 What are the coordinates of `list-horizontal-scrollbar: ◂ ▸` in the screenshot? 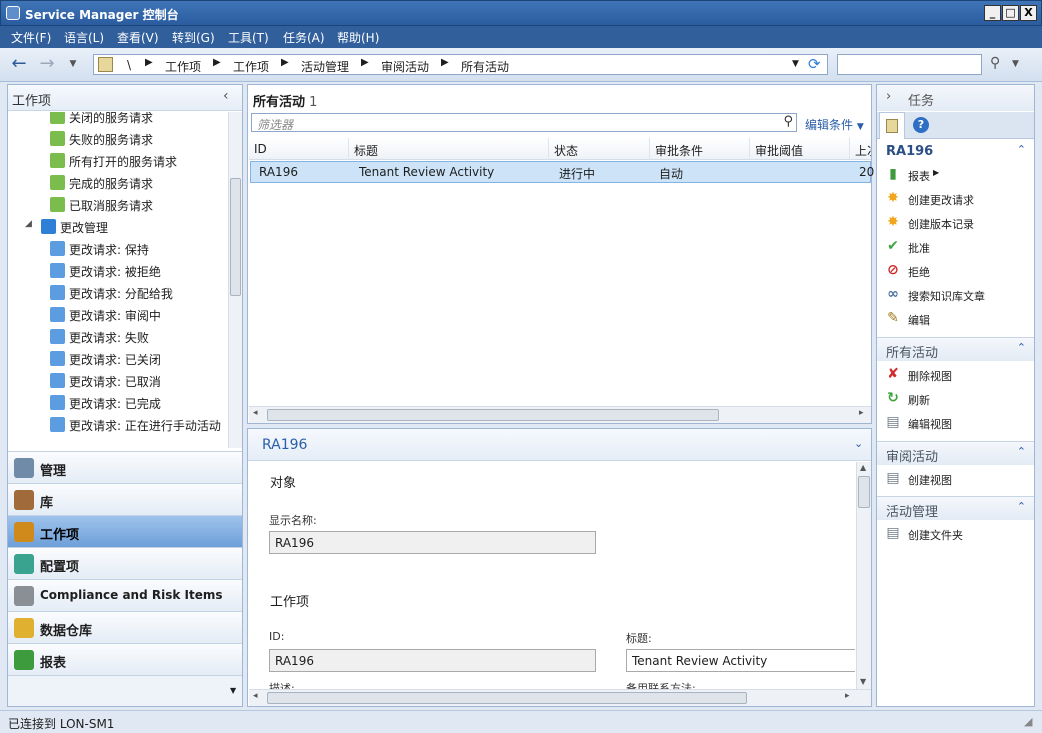 It's located at (560, 414).